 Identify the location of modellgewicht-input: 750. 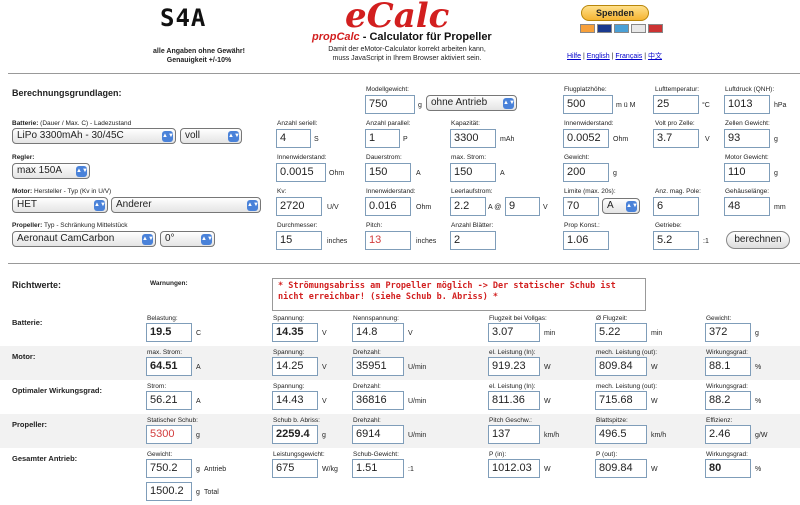
(390, 104).